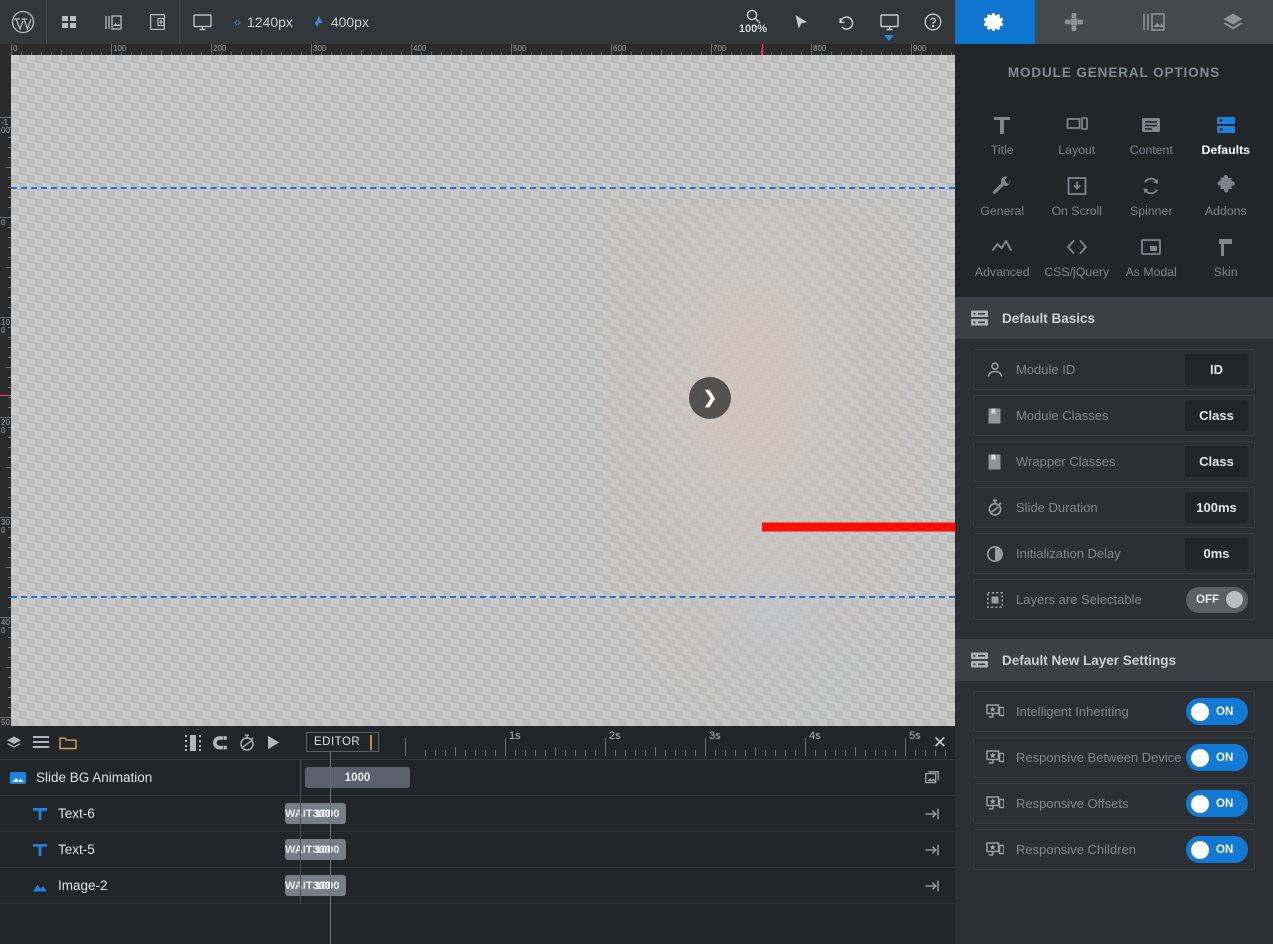 The width and height of the screenshot is (1273, 944). What do you see at coordinates (371, 742) in the screenshot?
I see `editor-chip-handle` at bounding box center [371, 742].